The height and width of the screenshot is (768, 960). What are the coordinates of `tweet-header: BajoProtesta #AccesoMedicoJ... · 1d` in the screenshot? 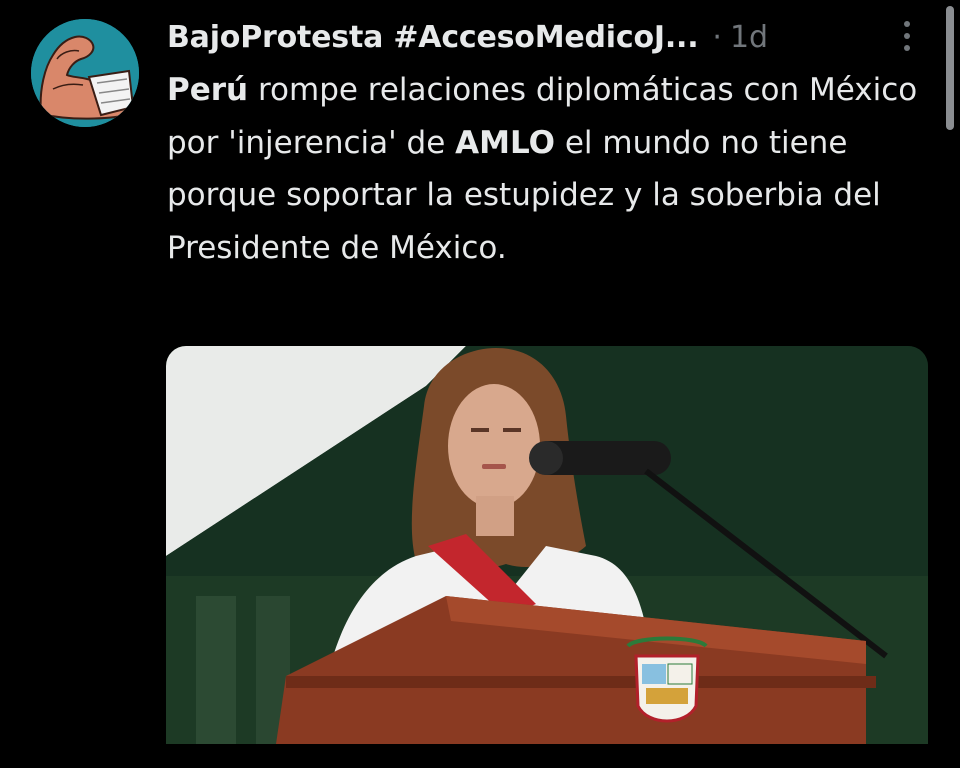 It's located at (467, 37).